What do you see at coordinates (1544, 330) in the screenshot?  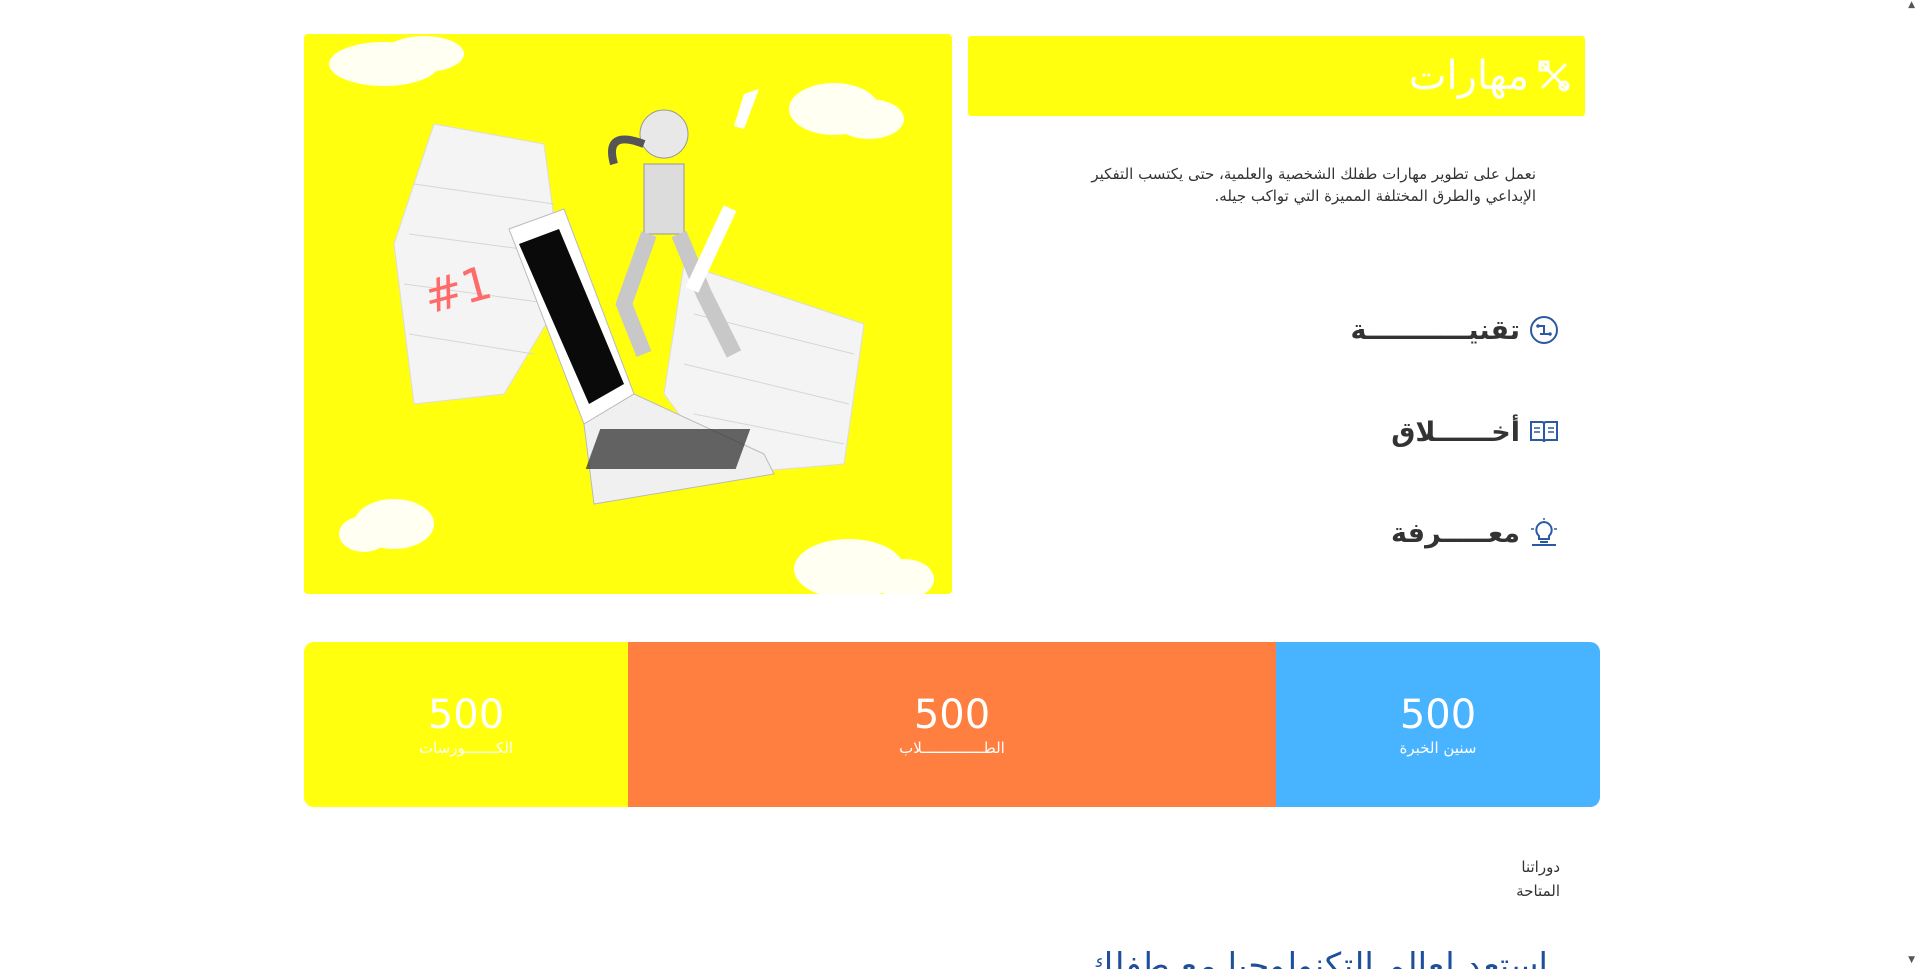 I see `circuit-brain-icon` at bounding box center [1544, 330].